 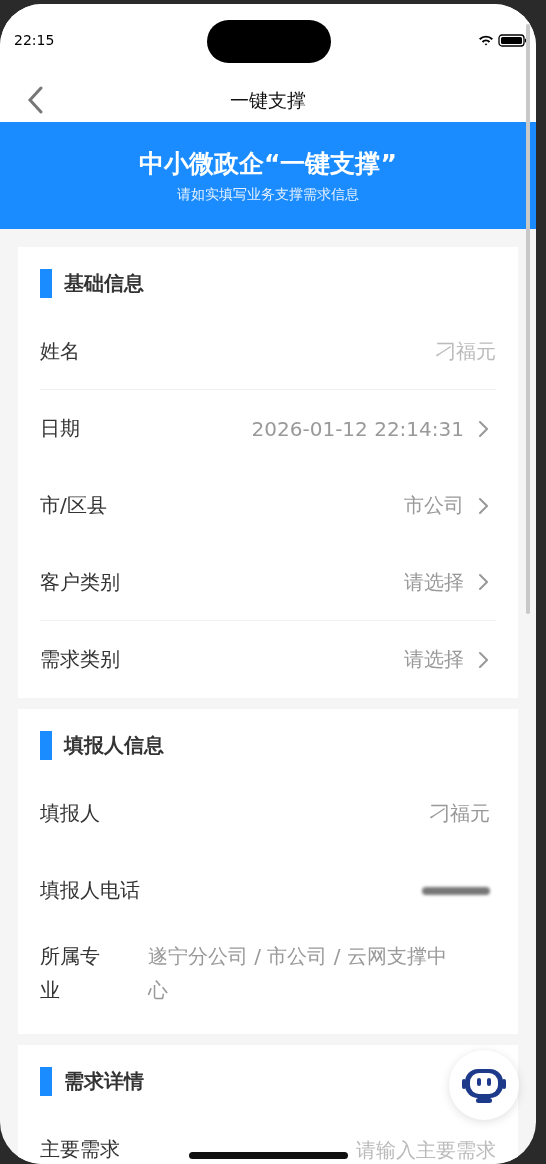 I want to click on robot-icon, so click(x=484, y=1085).